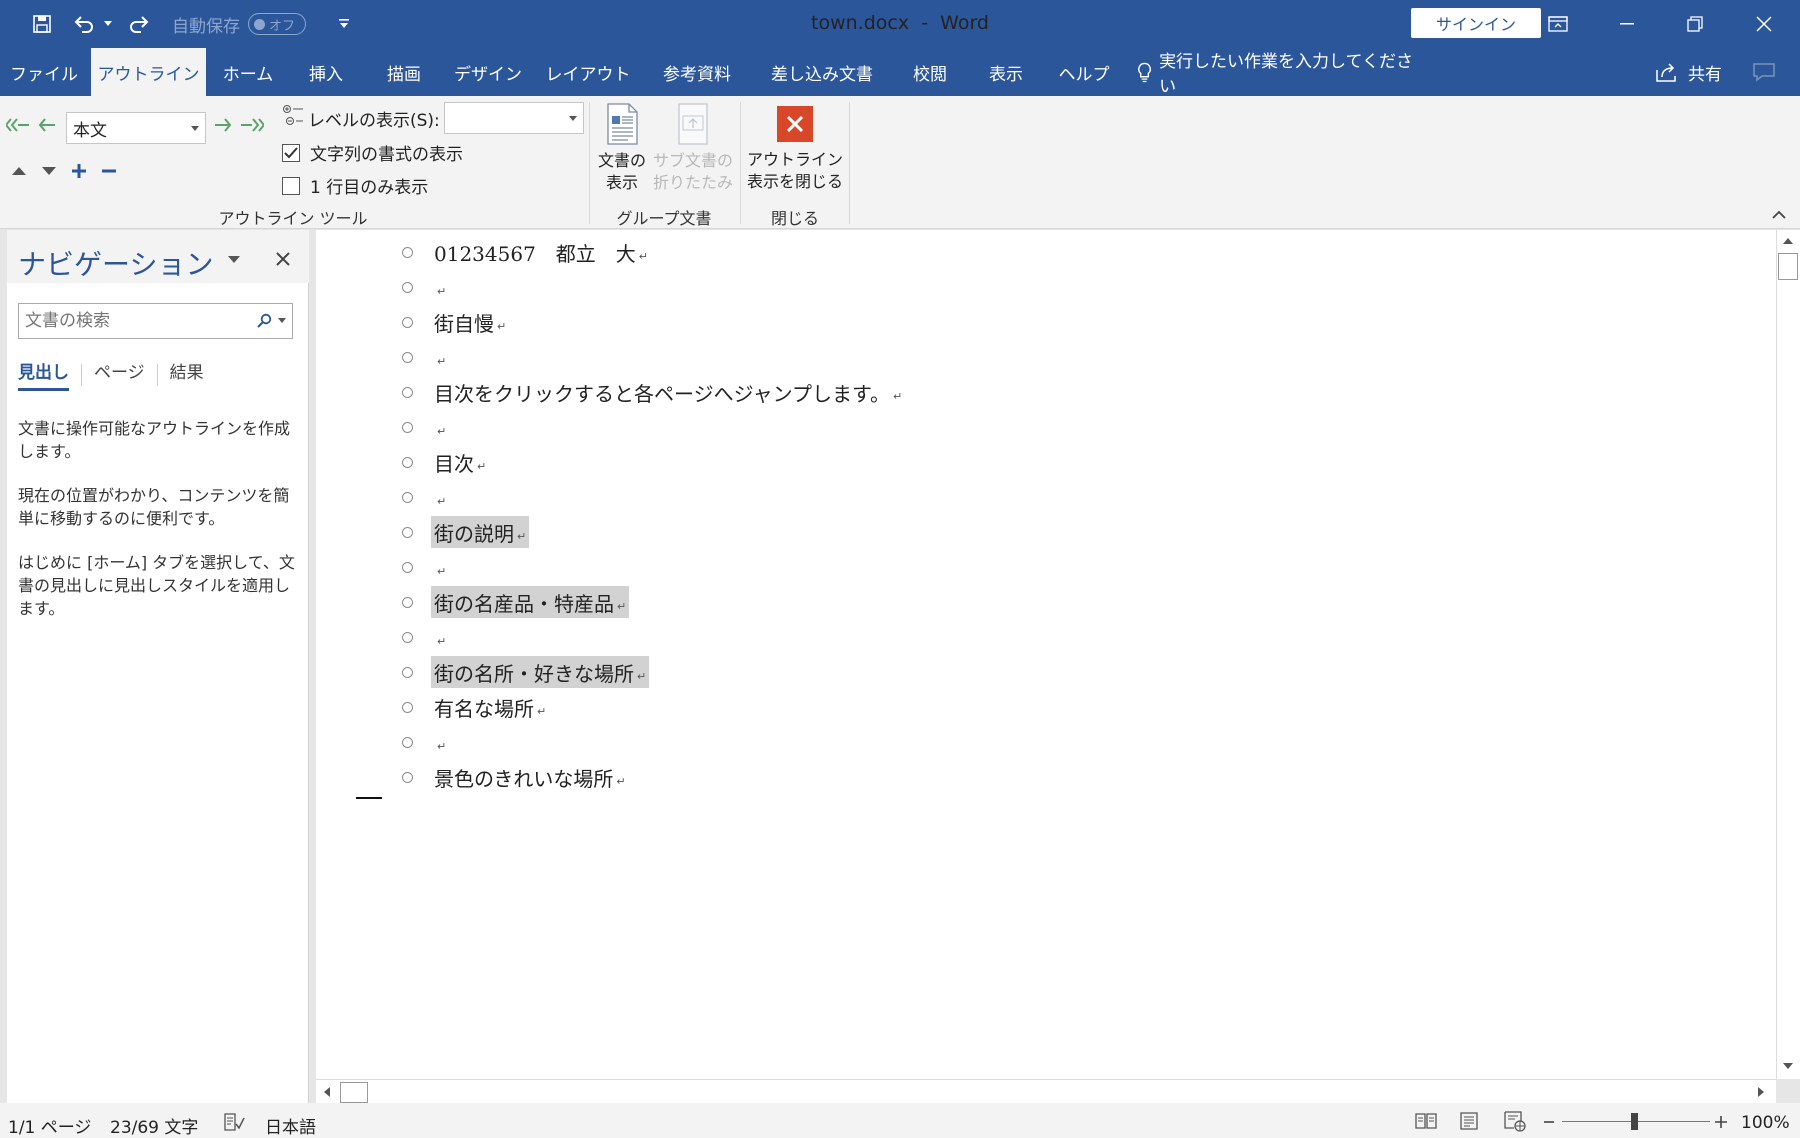  I want to click on page-count: 1/1 ページ, so click(49, 1125).